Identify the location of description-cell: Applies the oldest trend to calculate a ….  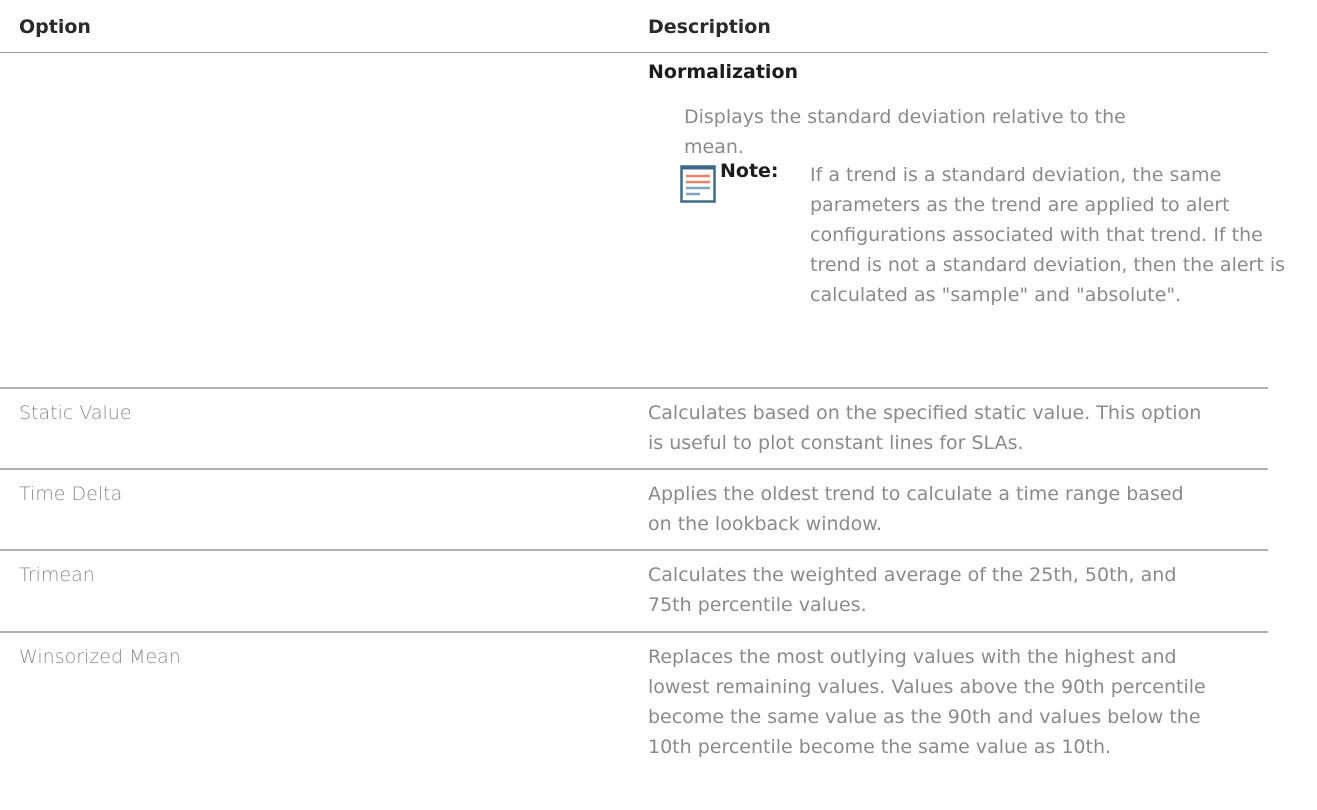
(916, 509).